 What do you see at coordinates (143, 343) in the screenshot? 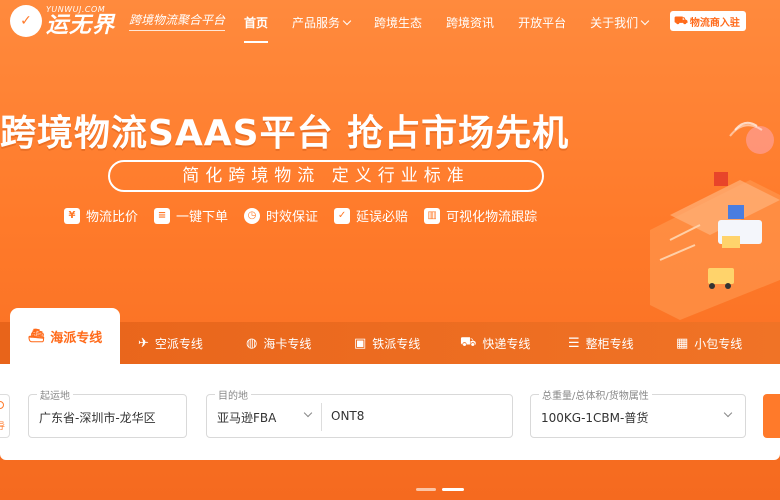
I see `plane-icon: ✈` at bounding box center [143, 343].